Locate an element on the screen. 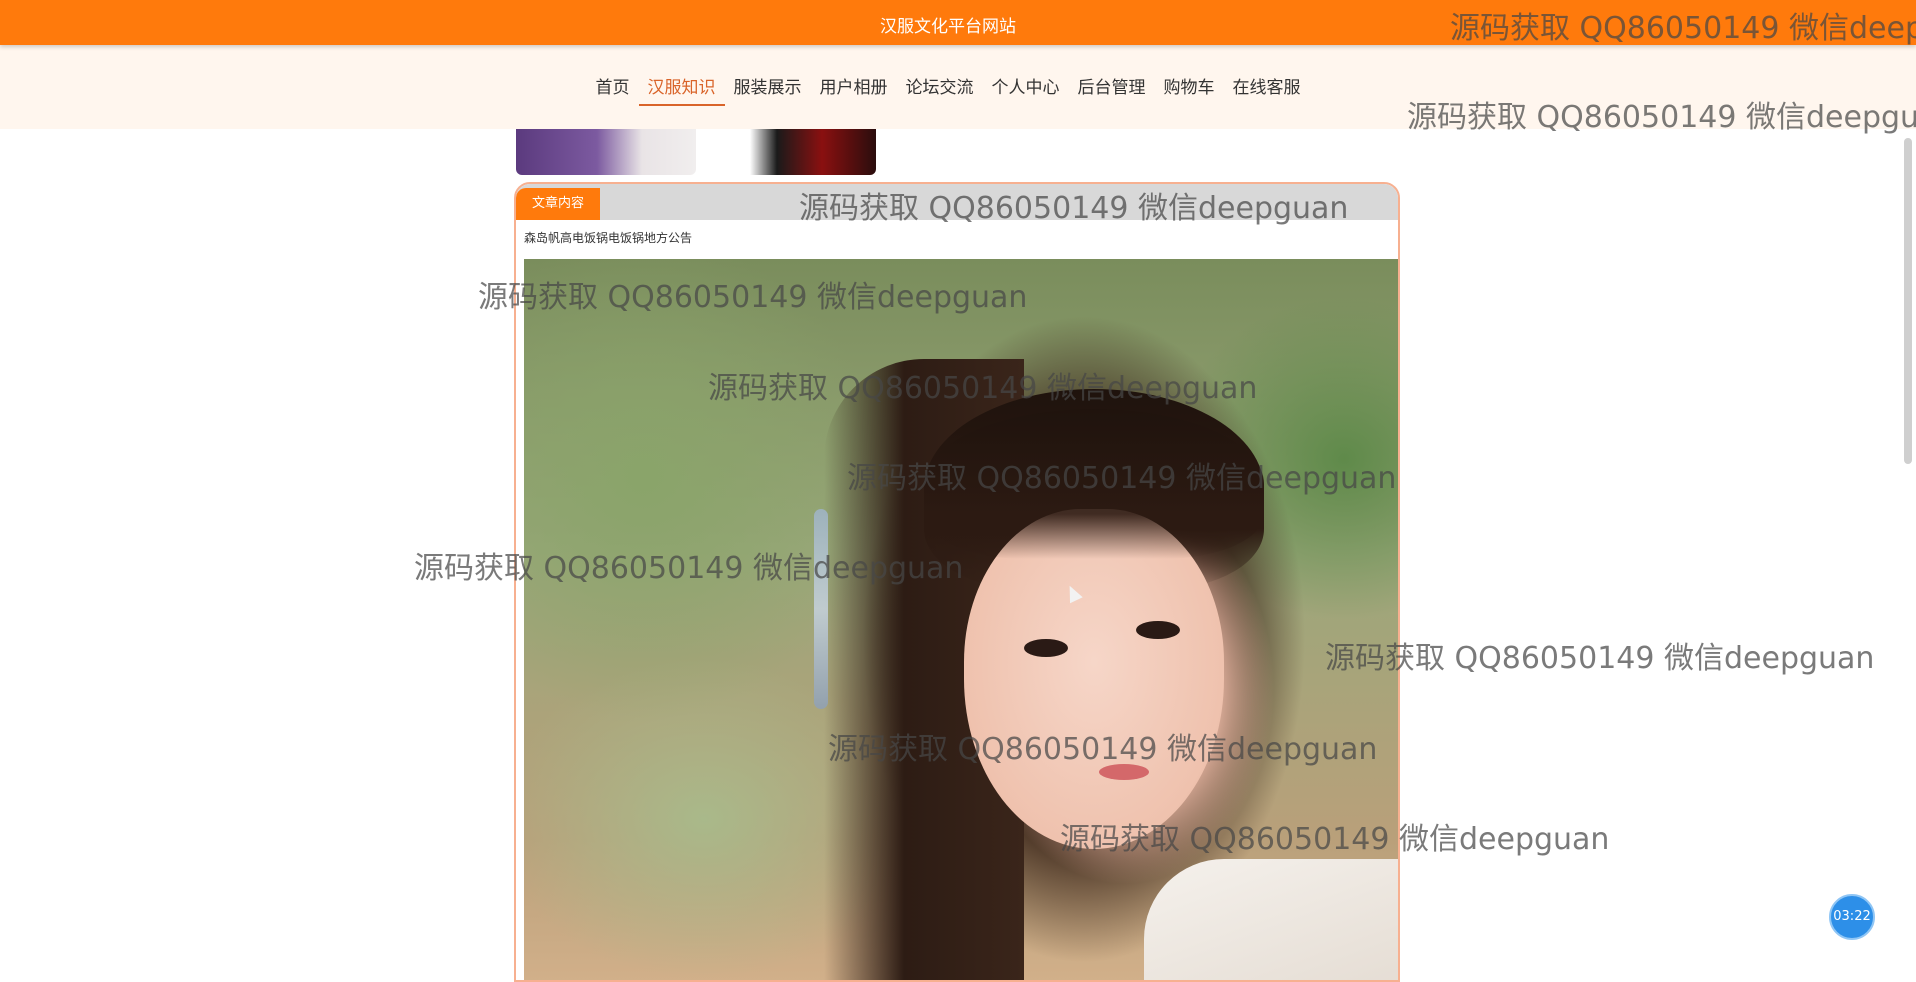  nav-item-personal-center: 个人中心 is located at coordinates (1026, 91).